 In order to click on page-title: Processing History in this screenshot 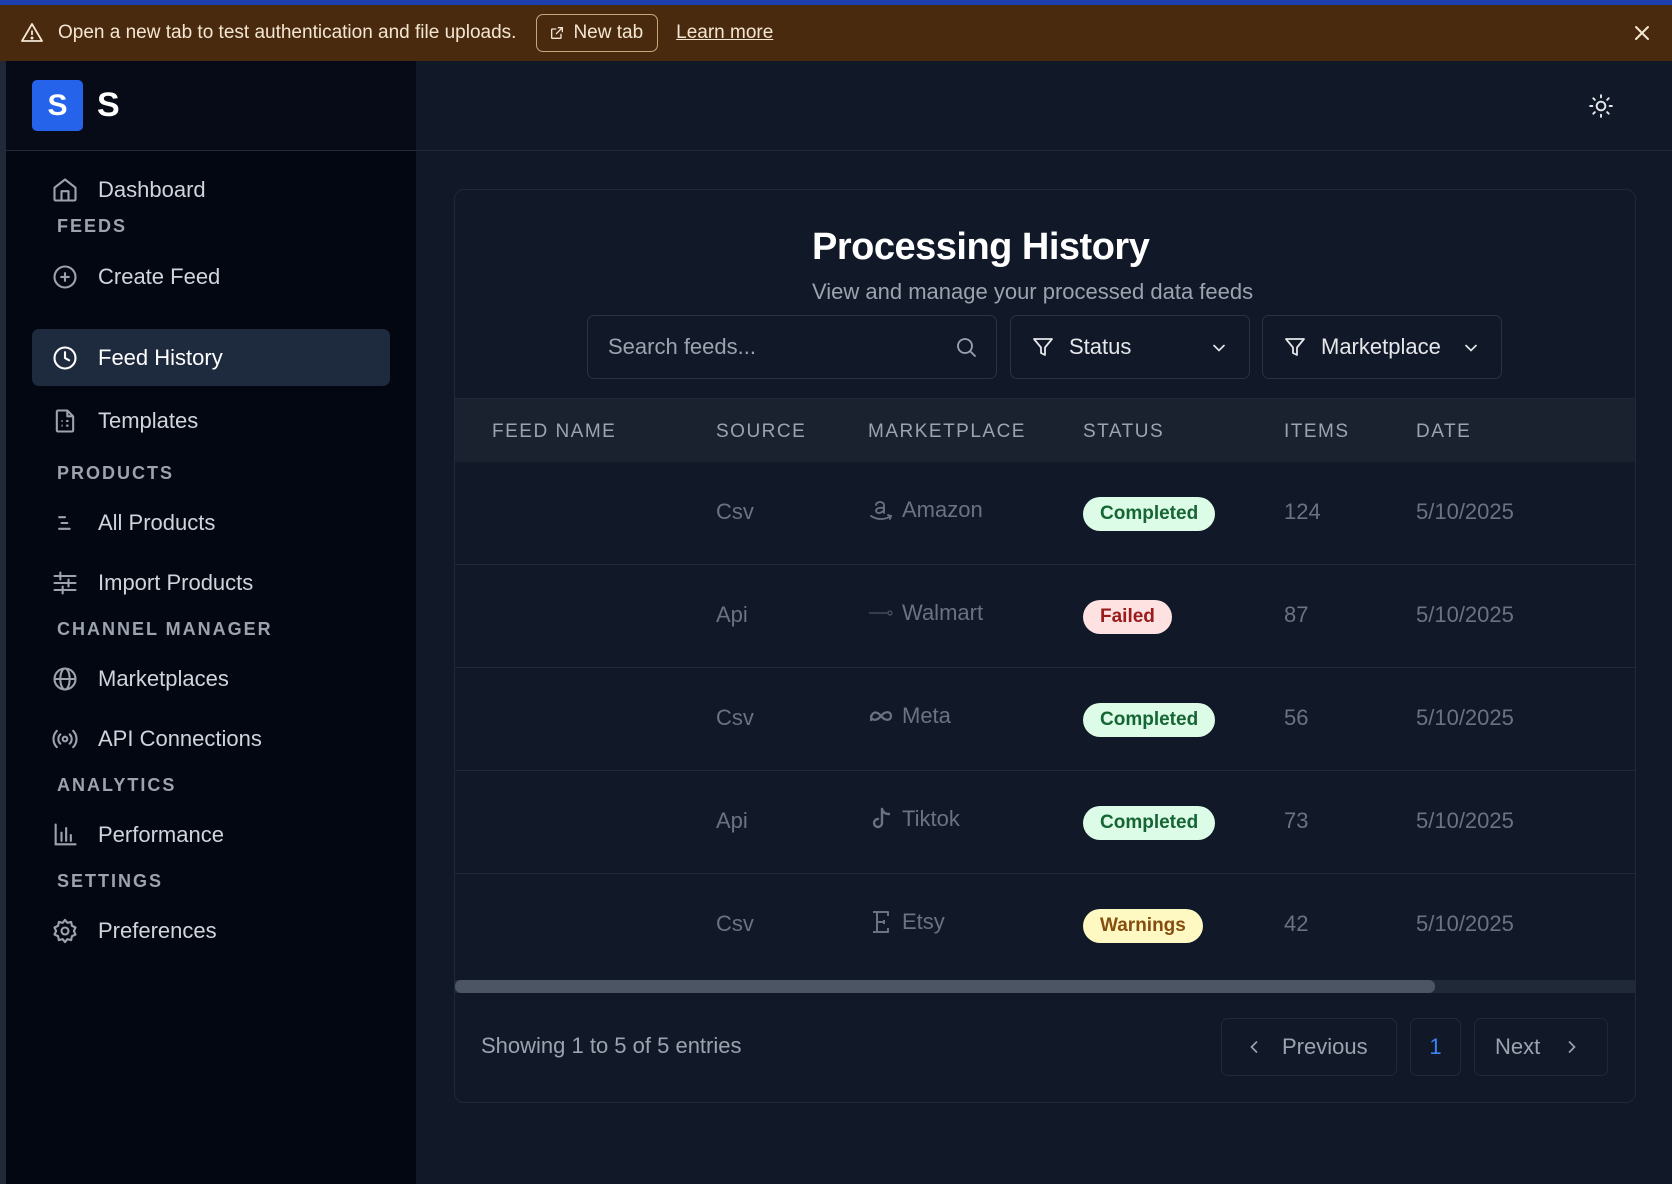, I will do `click(981, 247)`.